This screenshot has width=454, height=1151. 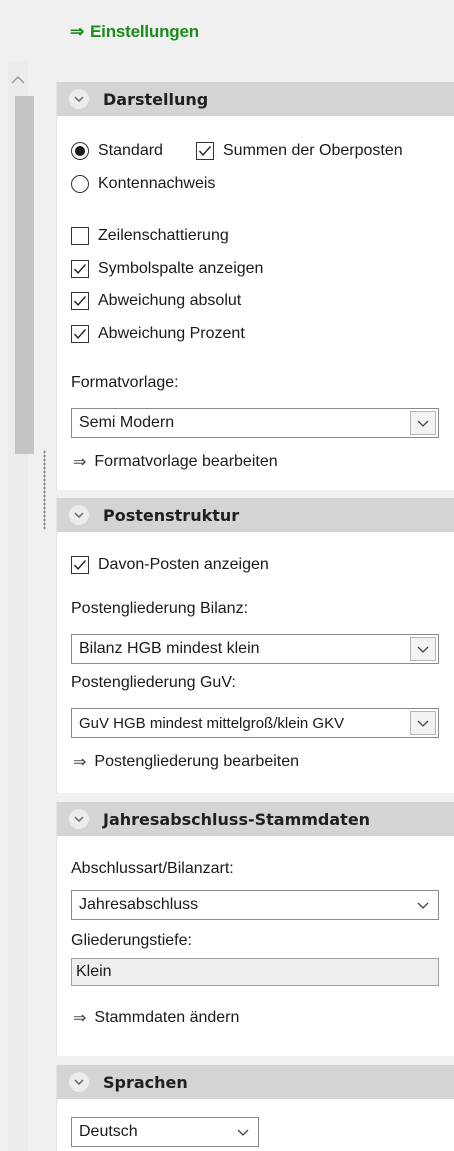 I want to click on panel-sprachen: Sprachen Deutsch, so click(x=255, y=1108).